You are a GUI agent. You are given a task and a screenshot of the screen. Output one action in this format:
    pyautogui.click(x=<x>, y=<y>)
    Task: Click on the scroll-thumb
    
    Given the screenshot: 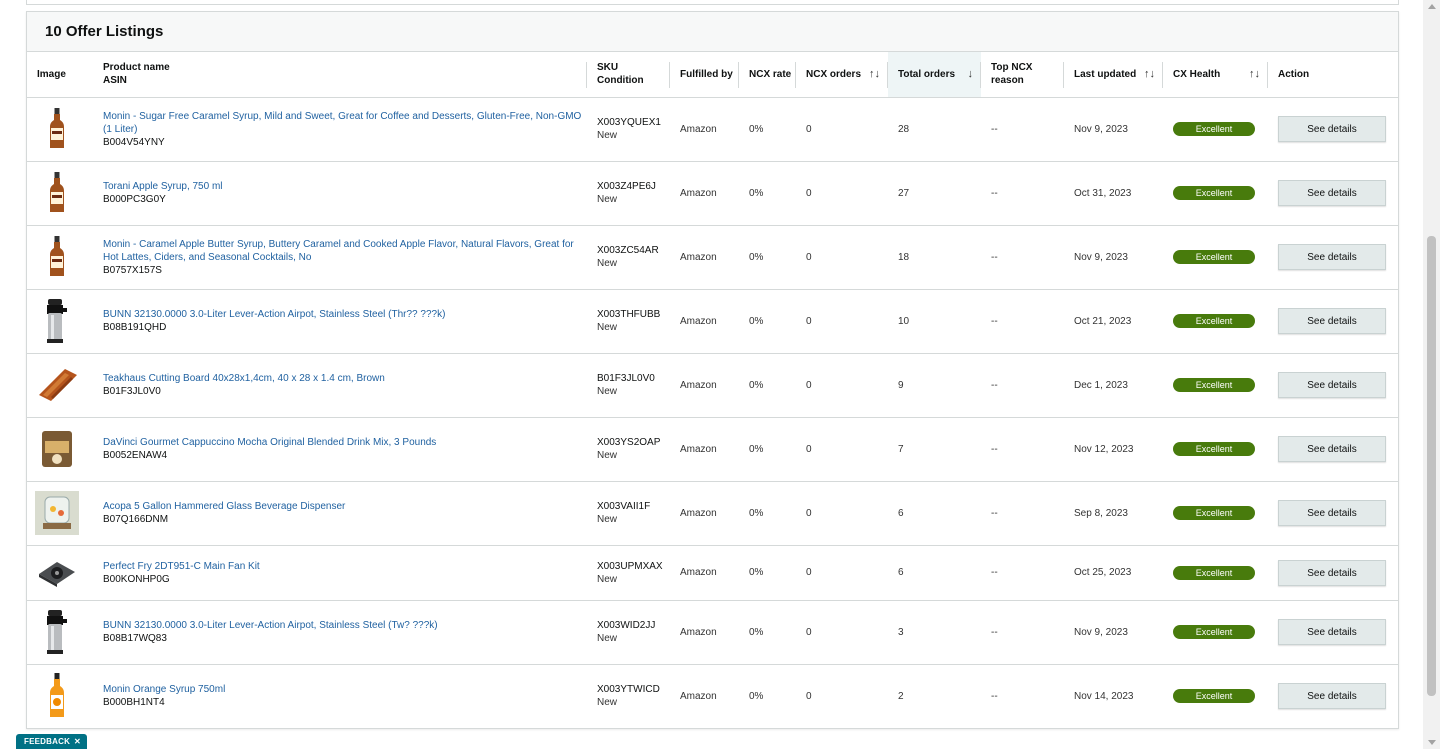 What is the action you would take?
    pyautogui.click(x=1431, y=466)
    